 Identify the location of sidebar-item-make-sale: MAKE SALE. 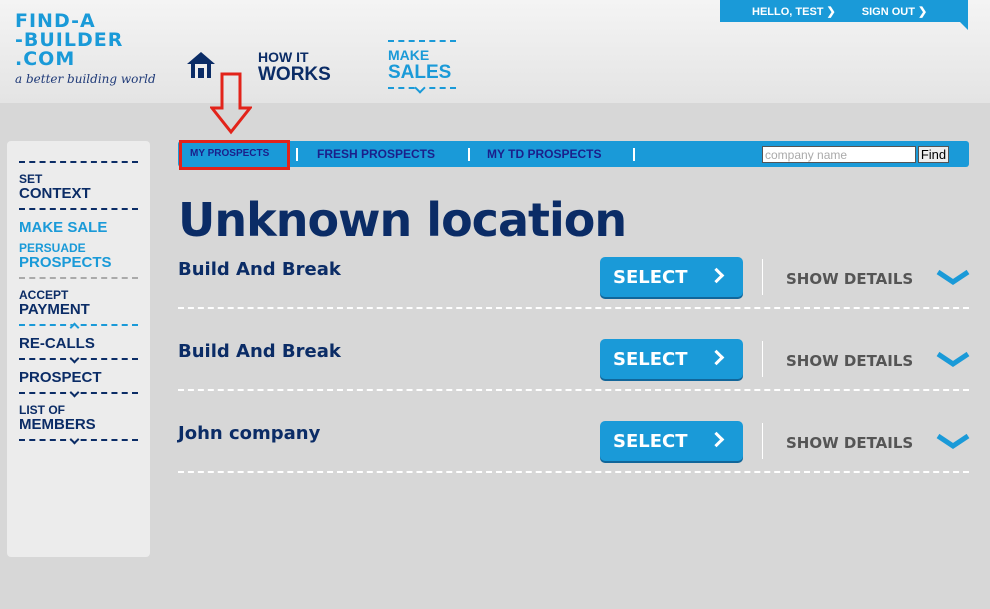
(78, 224).